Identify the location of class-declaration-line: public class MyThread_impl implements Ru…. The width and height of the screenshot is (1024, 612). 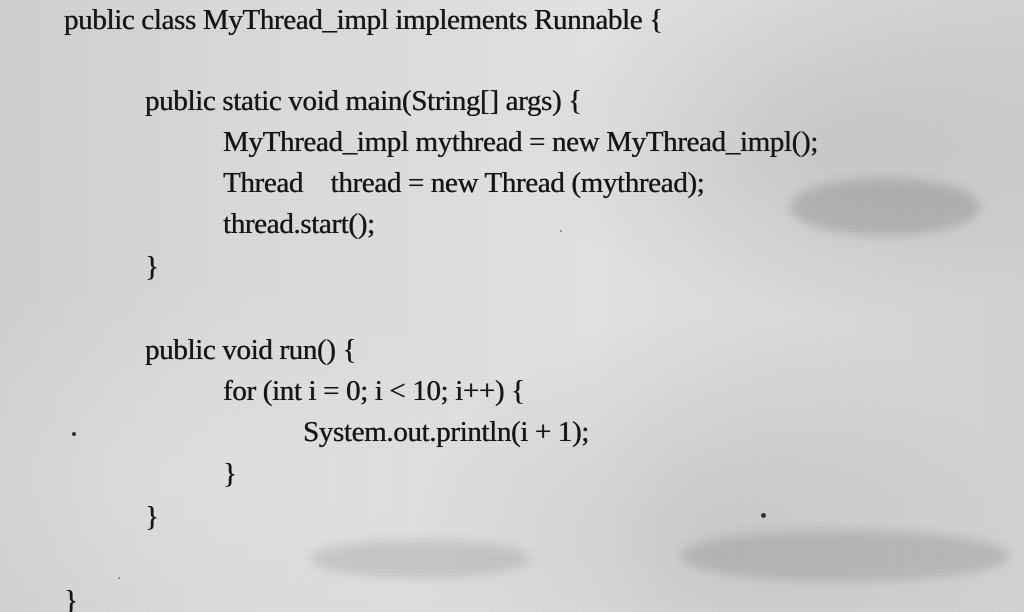
(363, 20).